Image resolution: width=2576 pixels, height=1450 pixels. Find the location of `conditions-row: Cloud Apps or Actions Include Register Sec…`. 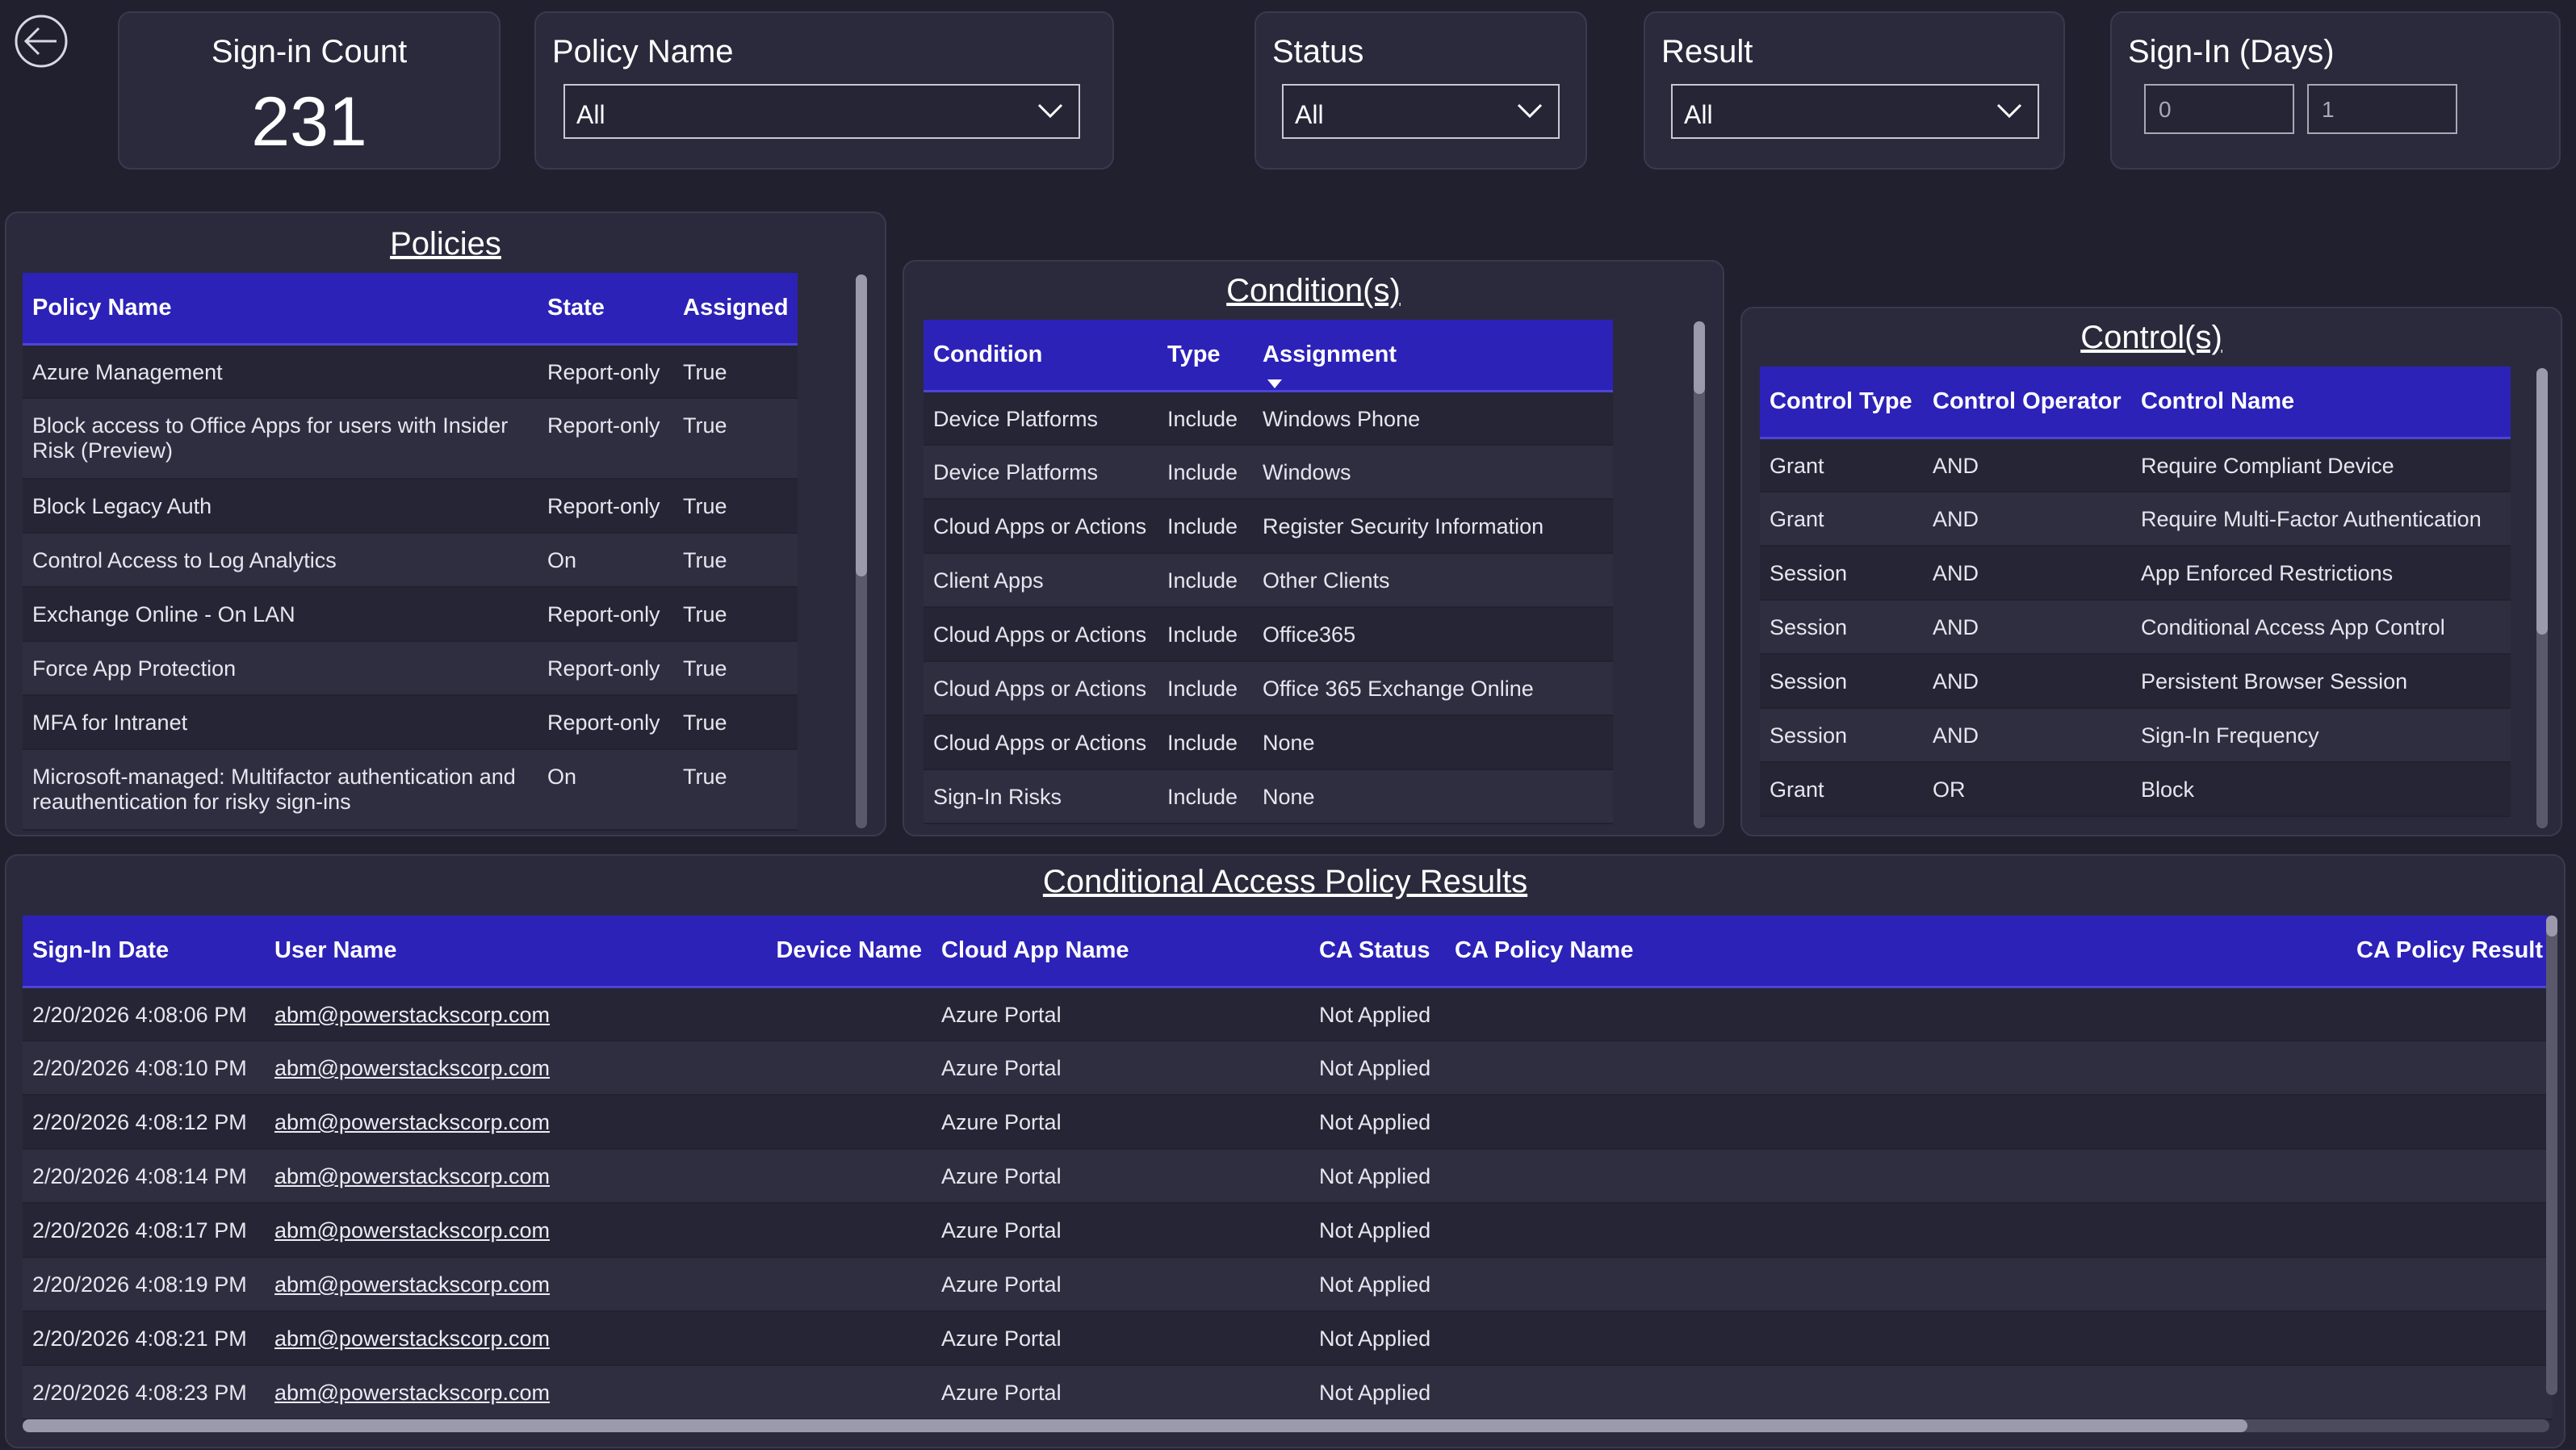

conditions-row: Cloud Apps or Actions Include Register Sec… is located at coordinates (1268, 526).